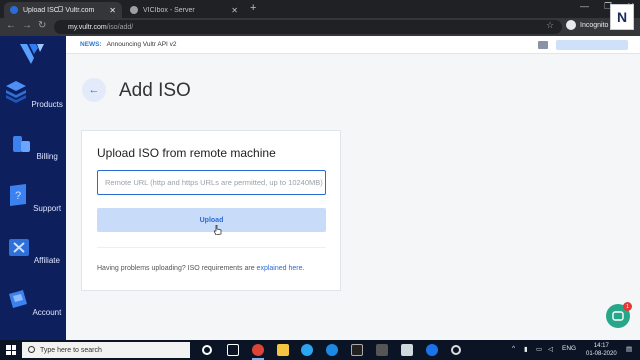 This screenshot has width=640, height=360. What do you see at coordinates (186, 153) in the screenshot?
I see `card-title: Upload ISO from remote machine` at bounding box center [186, 153].